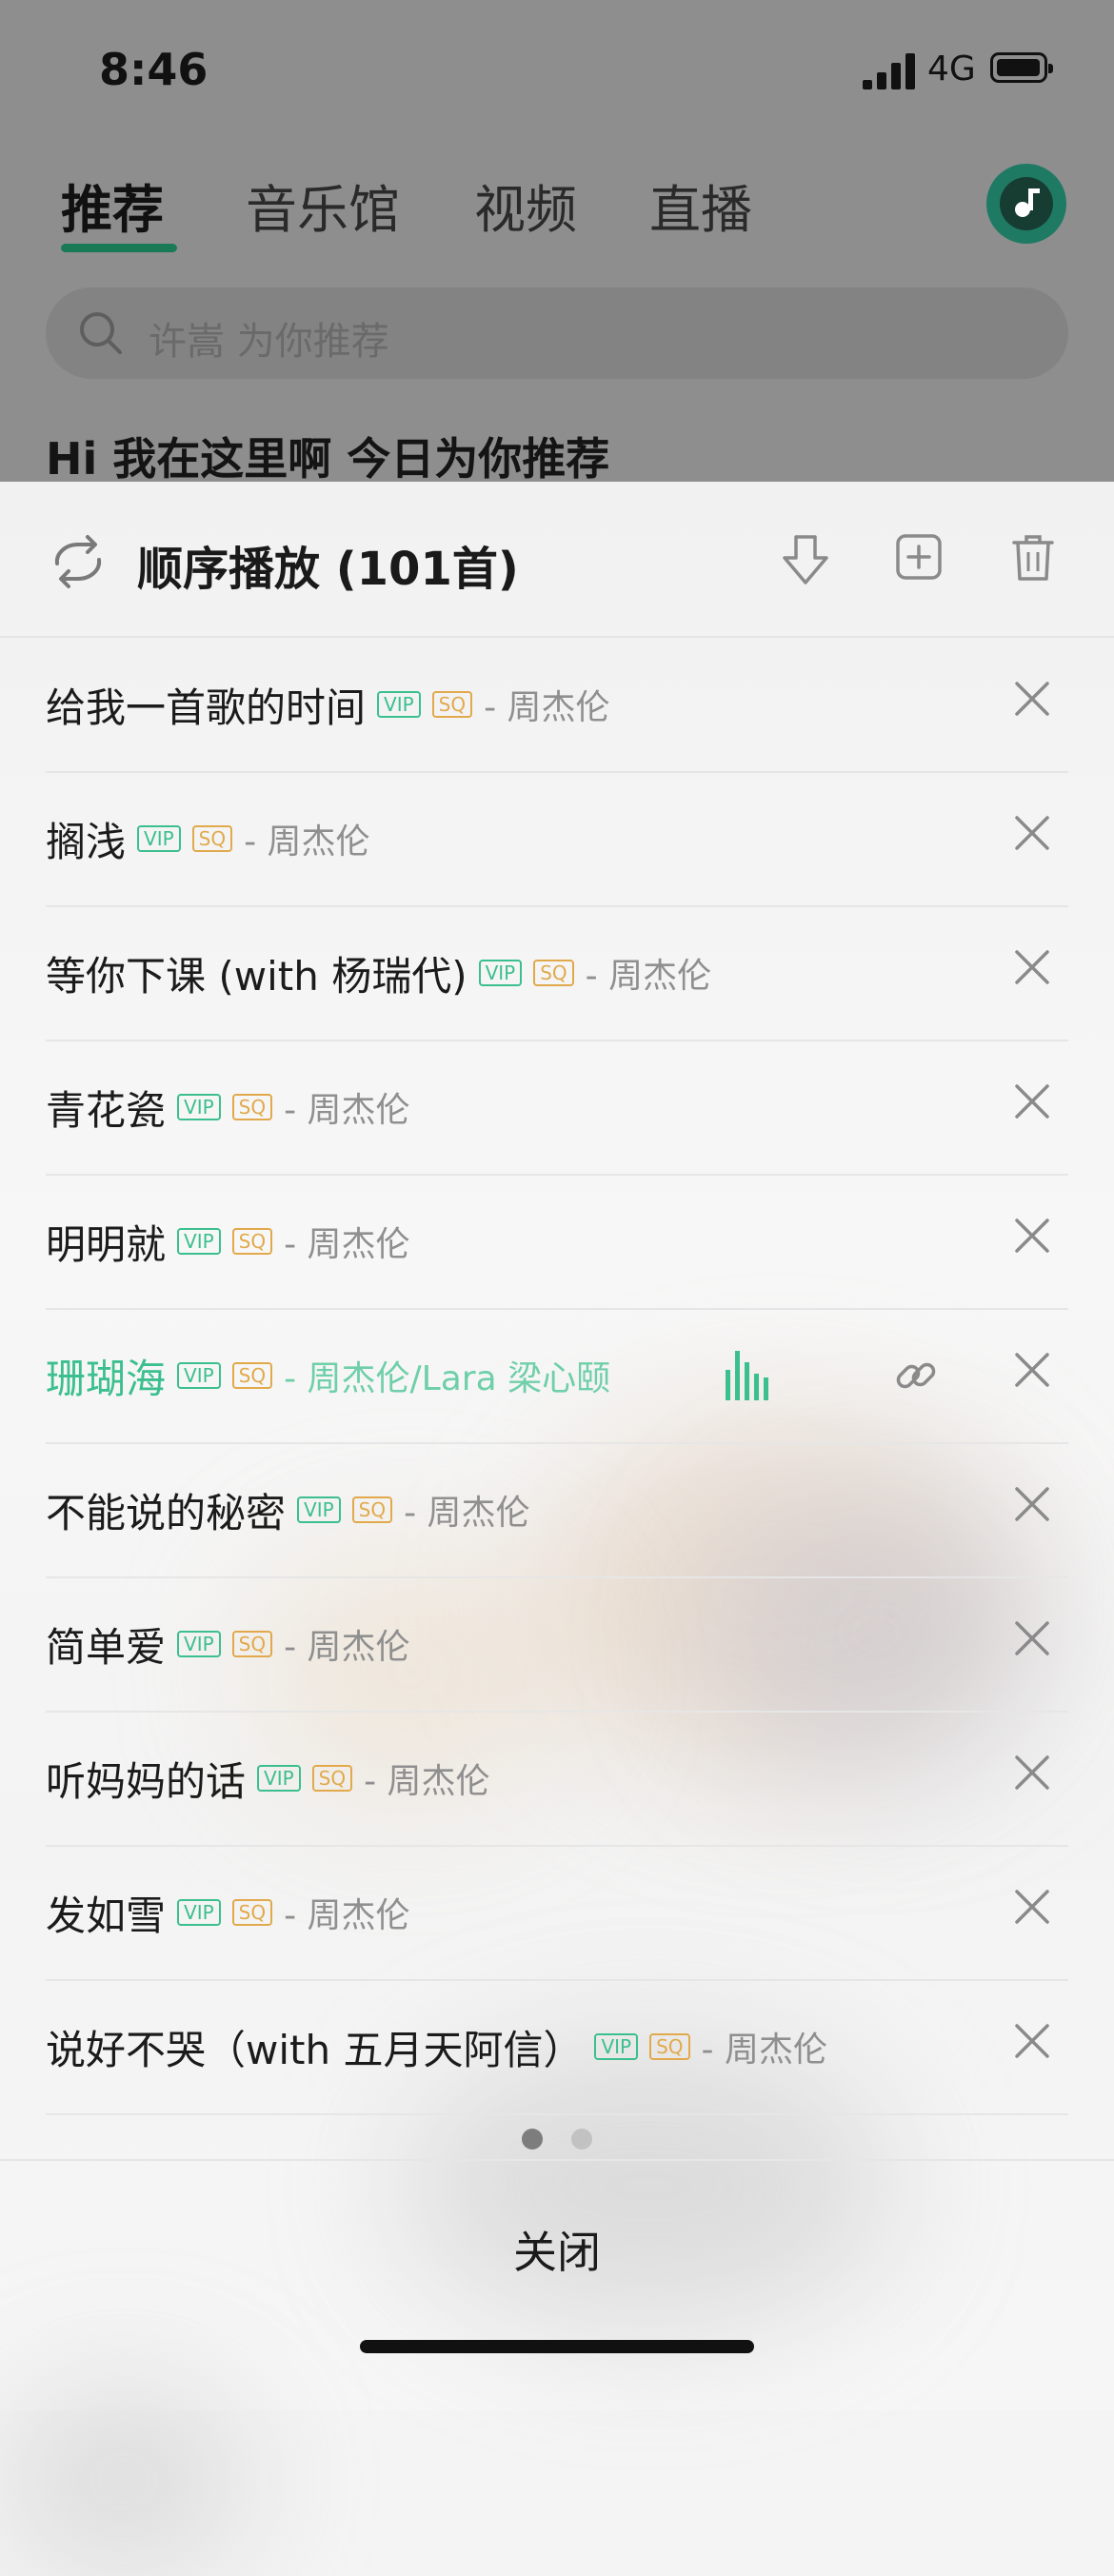 This screenshot has width=1114, height=2576. I want to click on song-title: 简单爱, so click(106, 1647).